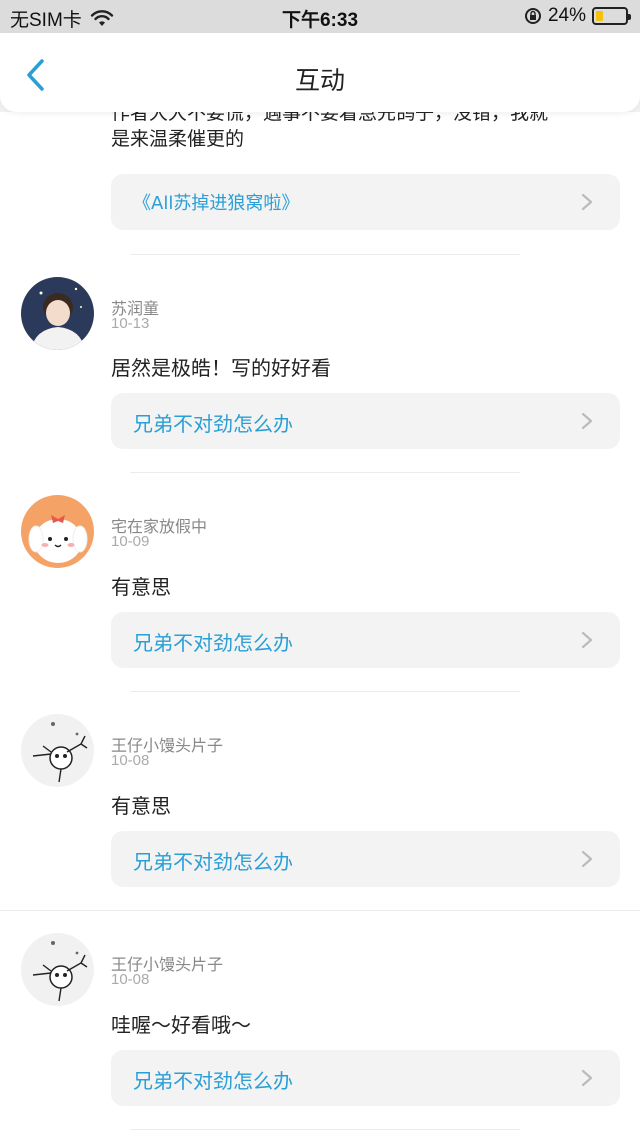 The image size is (640, 1138). What do you see at coordinates (599, 16) in the screenshot?
I see `battery-level` at bounding box center [599, 16].